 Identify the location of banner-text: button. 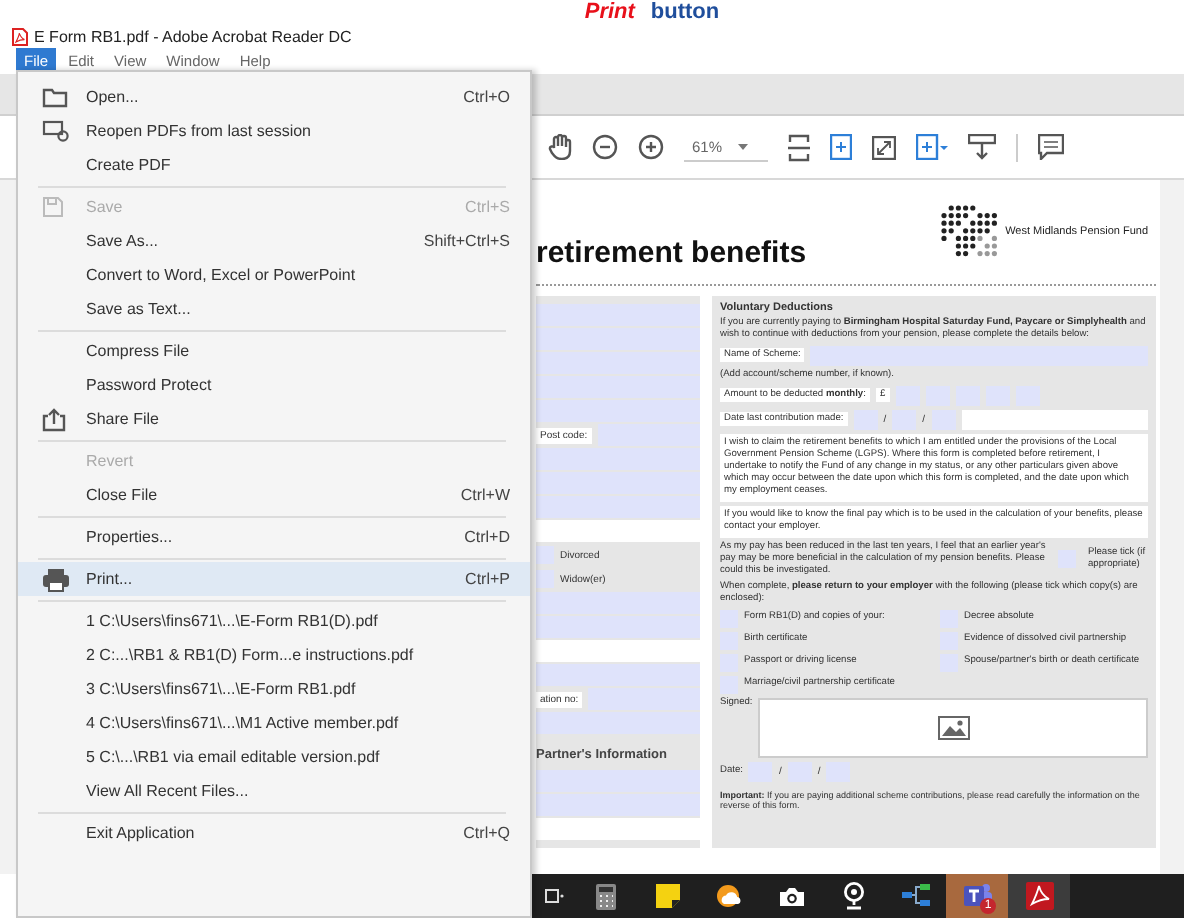
(685, 12).